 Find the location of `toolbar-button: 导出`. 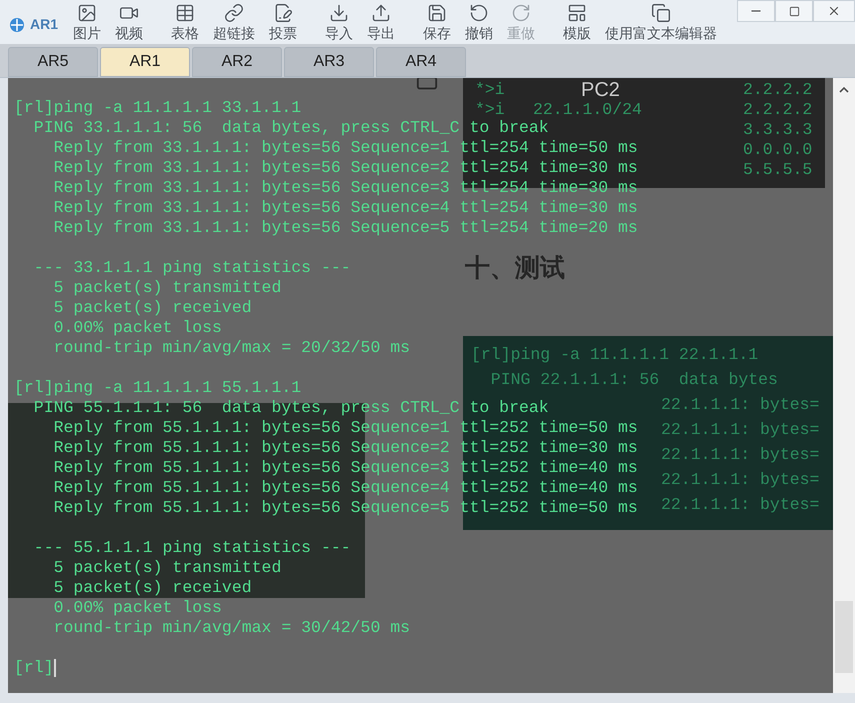

toolbar-button: 导出 is located at coordinates (381, 21).